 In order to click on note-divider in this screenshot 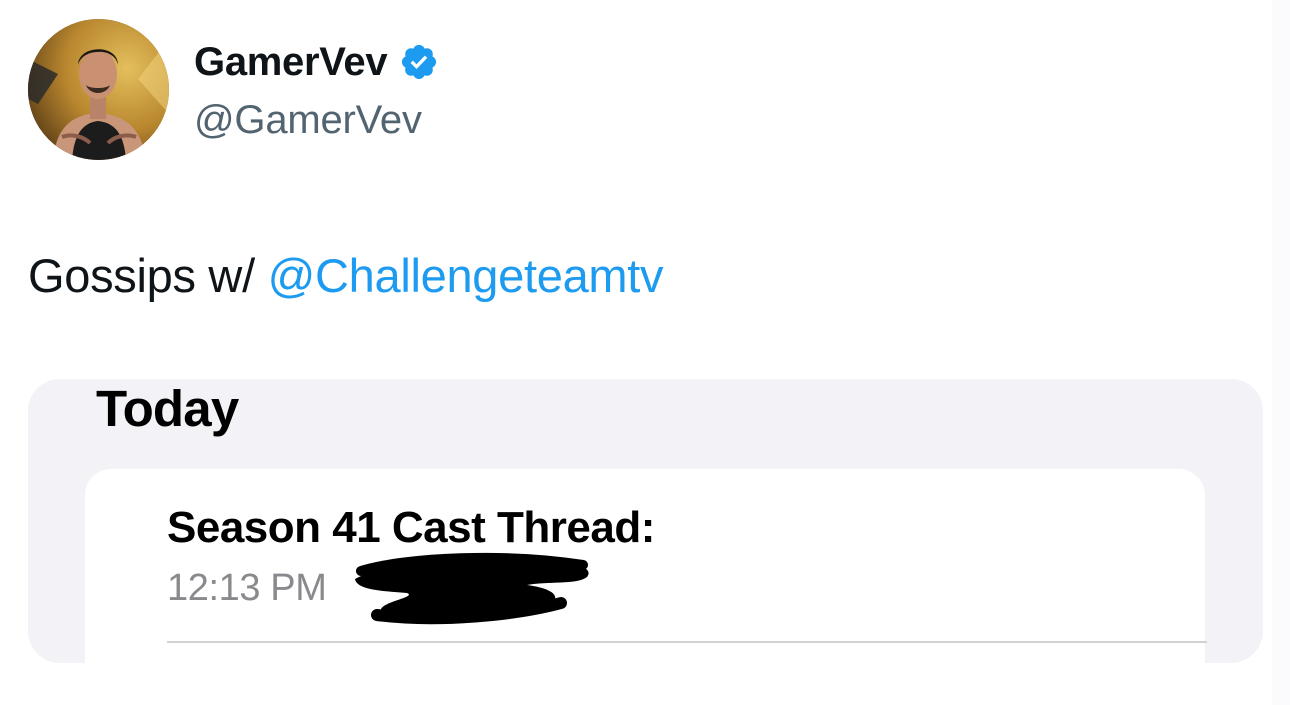, I will do `click(687, 642)`.